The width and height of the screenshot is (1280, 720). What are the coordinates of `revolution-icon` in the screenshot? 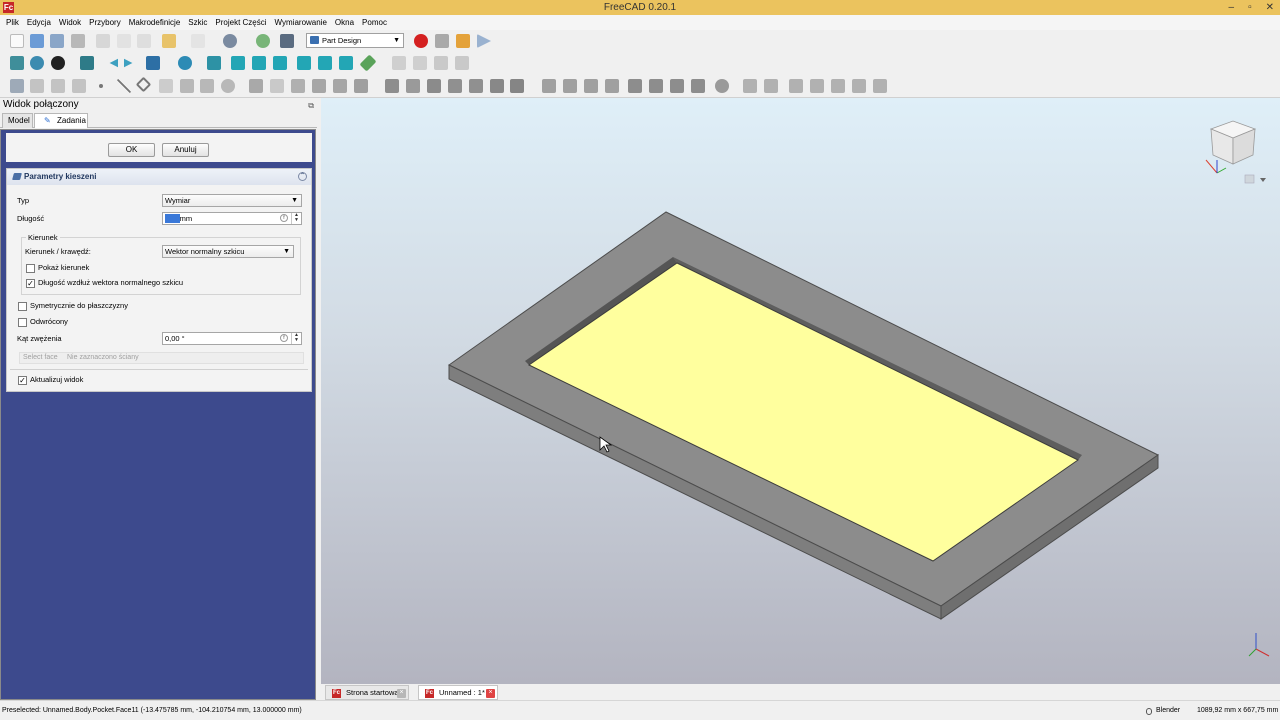 It's located at (277, 86).